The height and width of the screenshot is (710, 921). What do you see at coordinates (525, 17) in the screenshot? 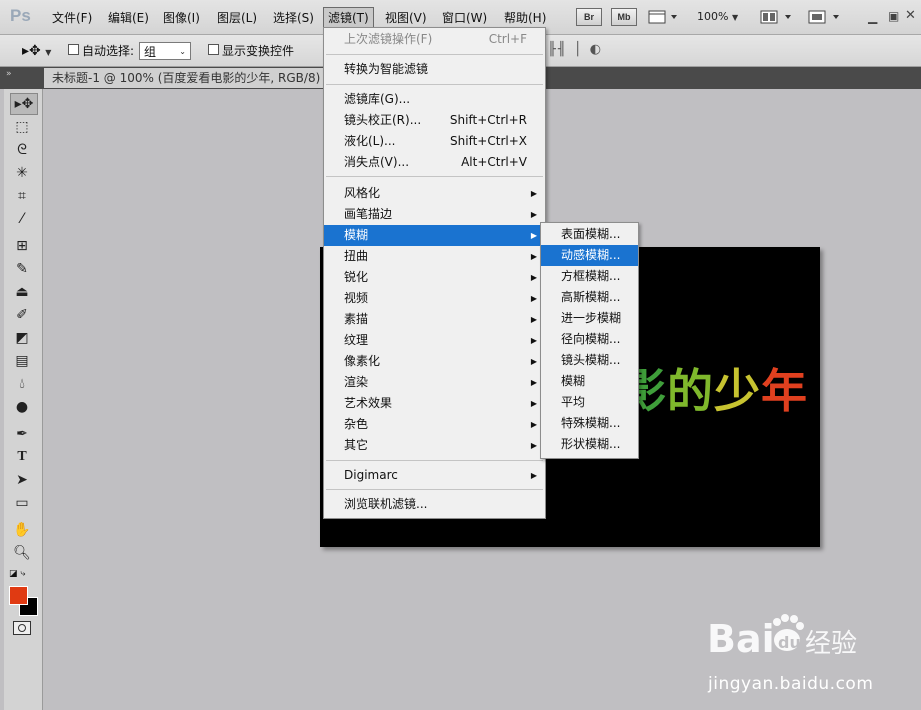
I see `menu-help: 帮助(H)` at bounding box center [525, 17].